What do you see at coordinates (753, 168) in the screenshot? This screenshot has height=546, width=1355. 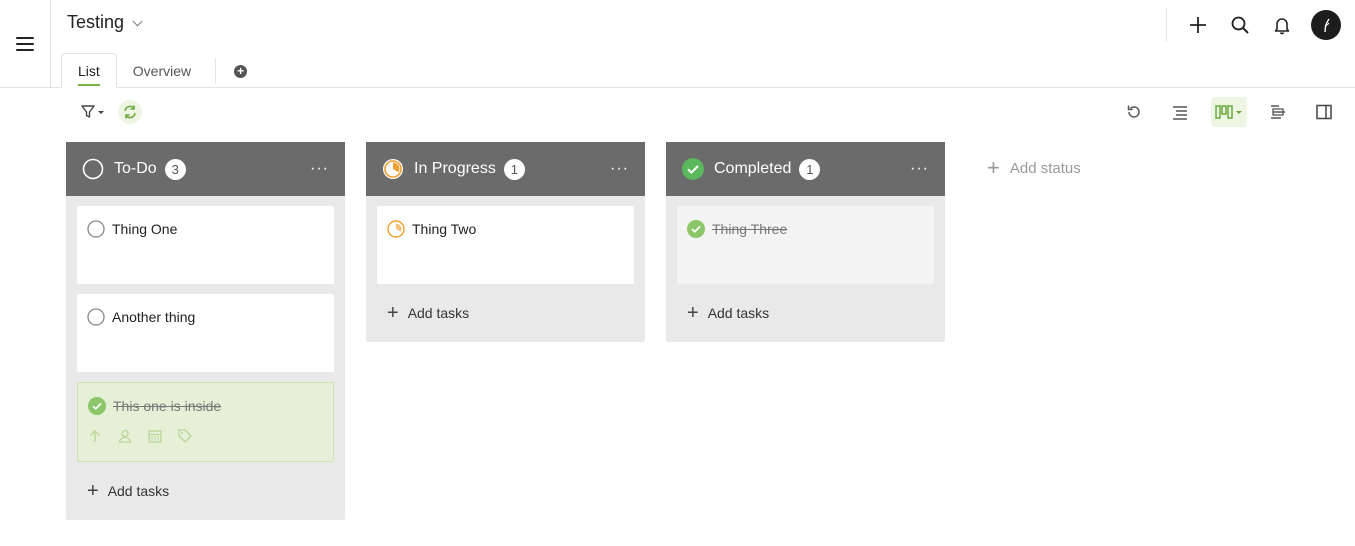 I see `column-name: Completed` at bounding box center [753, 168].